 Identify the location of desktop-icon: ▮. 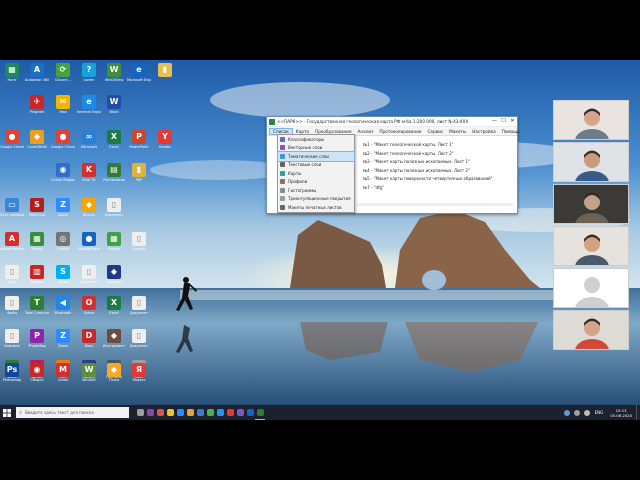
(165, 77).